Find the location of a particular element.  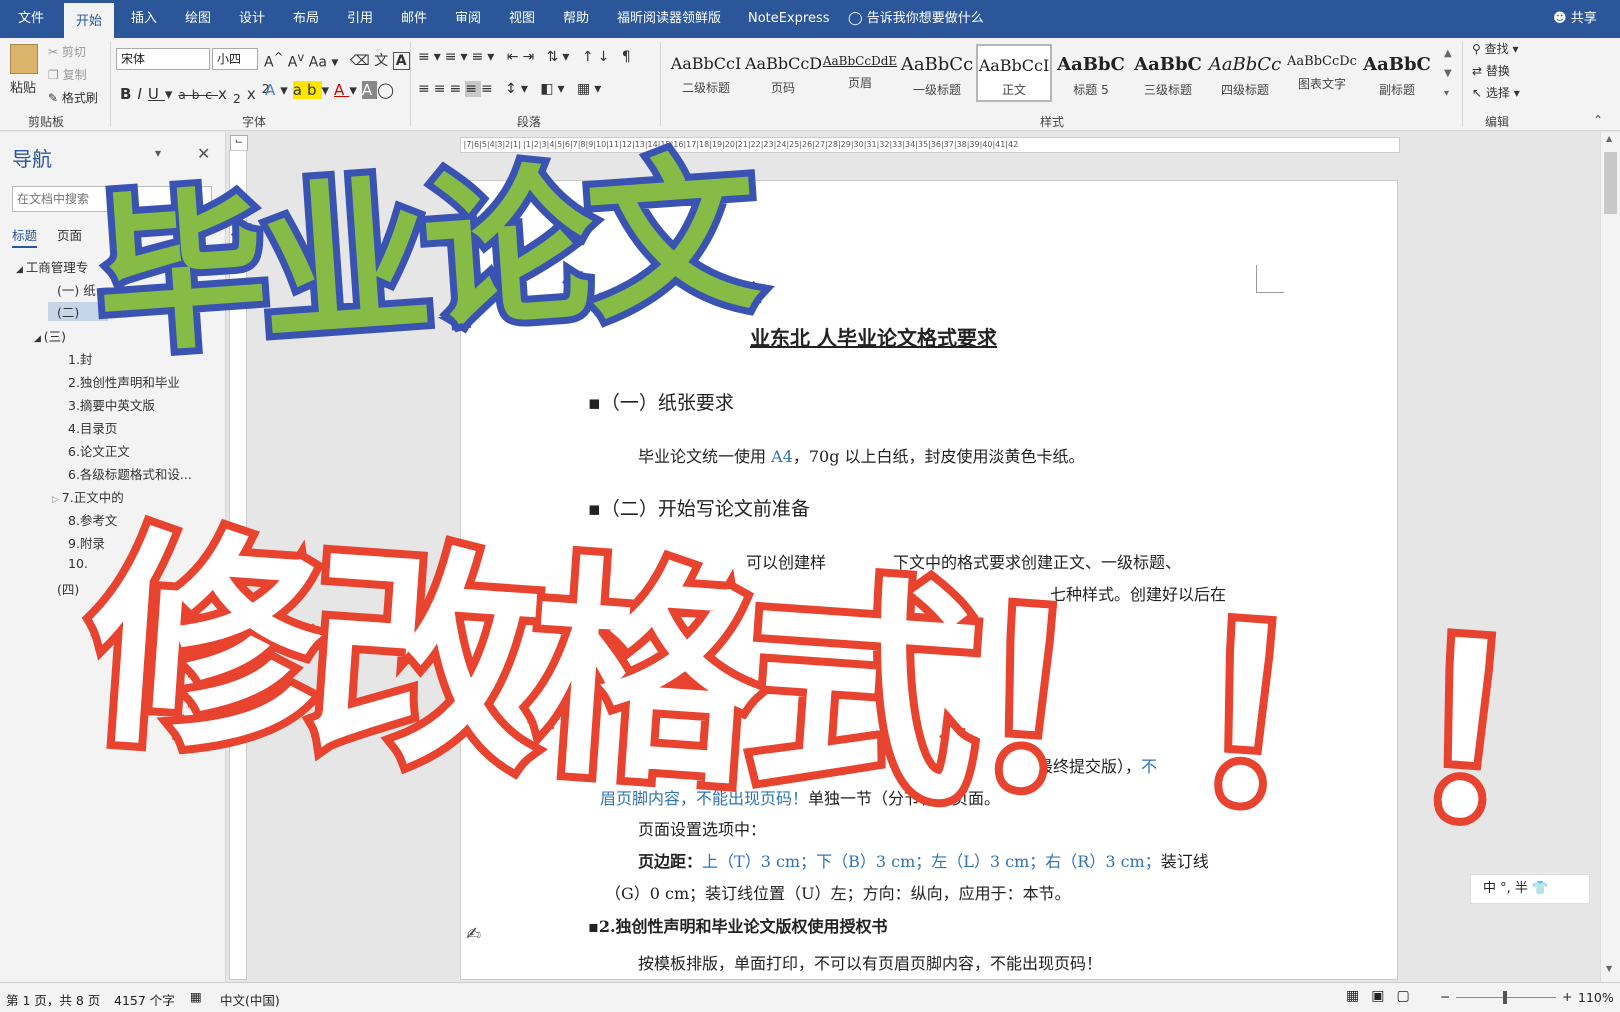

tab-review: 审阅 is located at coordinates (468, 19).